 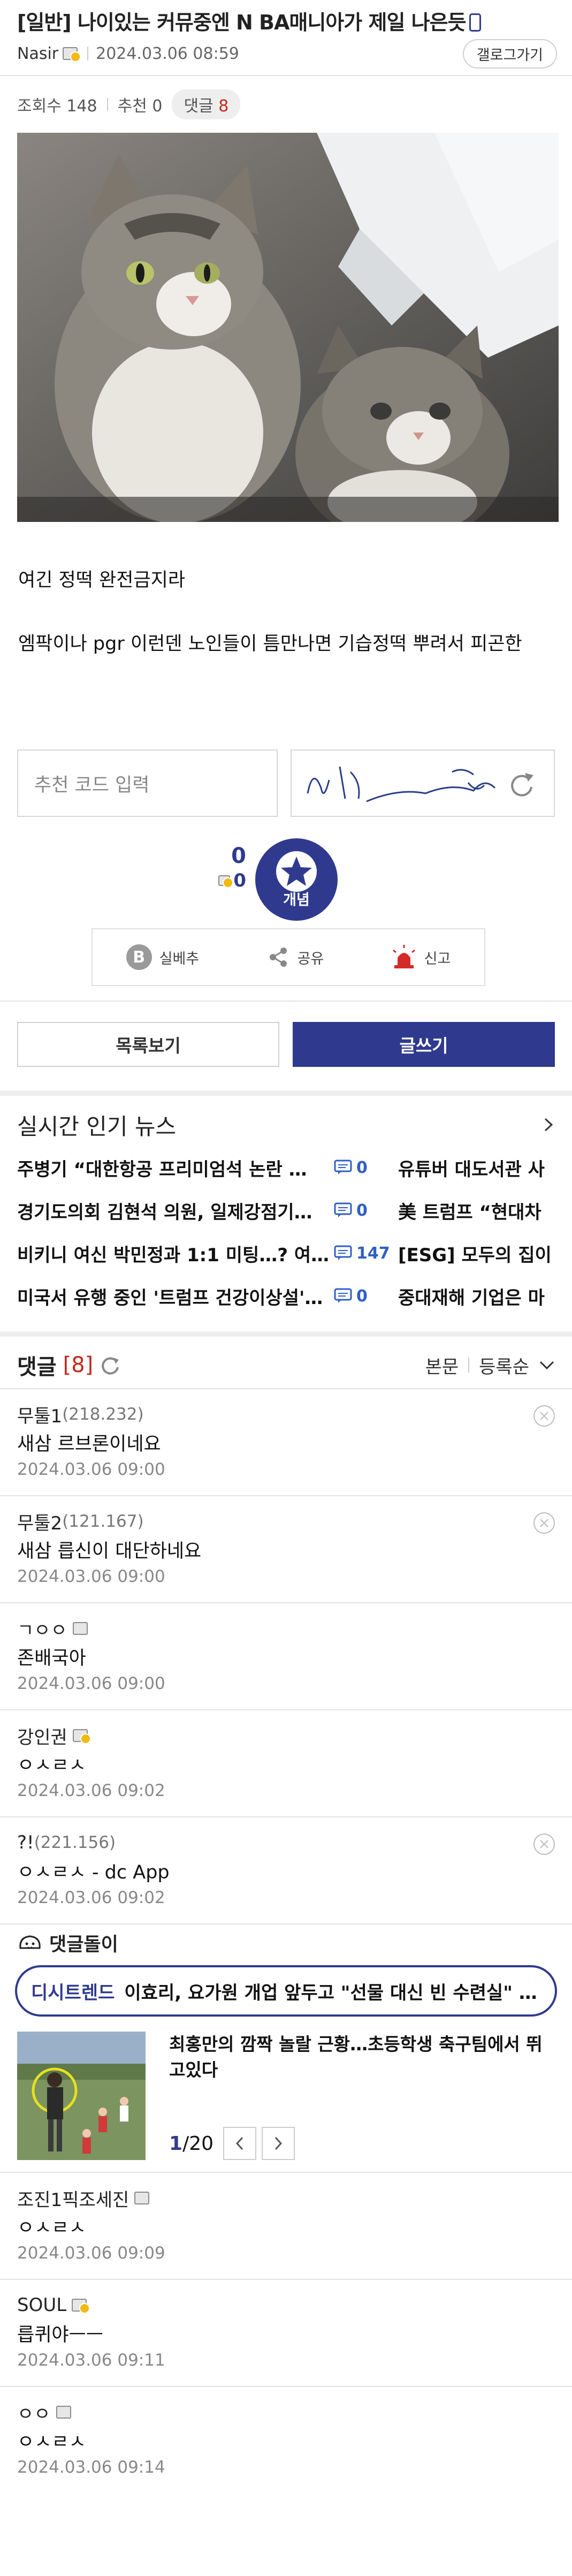 What do you see at coordinates (73, 2198) in the screenshot?
I see `comment-nick: 조진1픽조세진` at bounding box center [73, 2198].